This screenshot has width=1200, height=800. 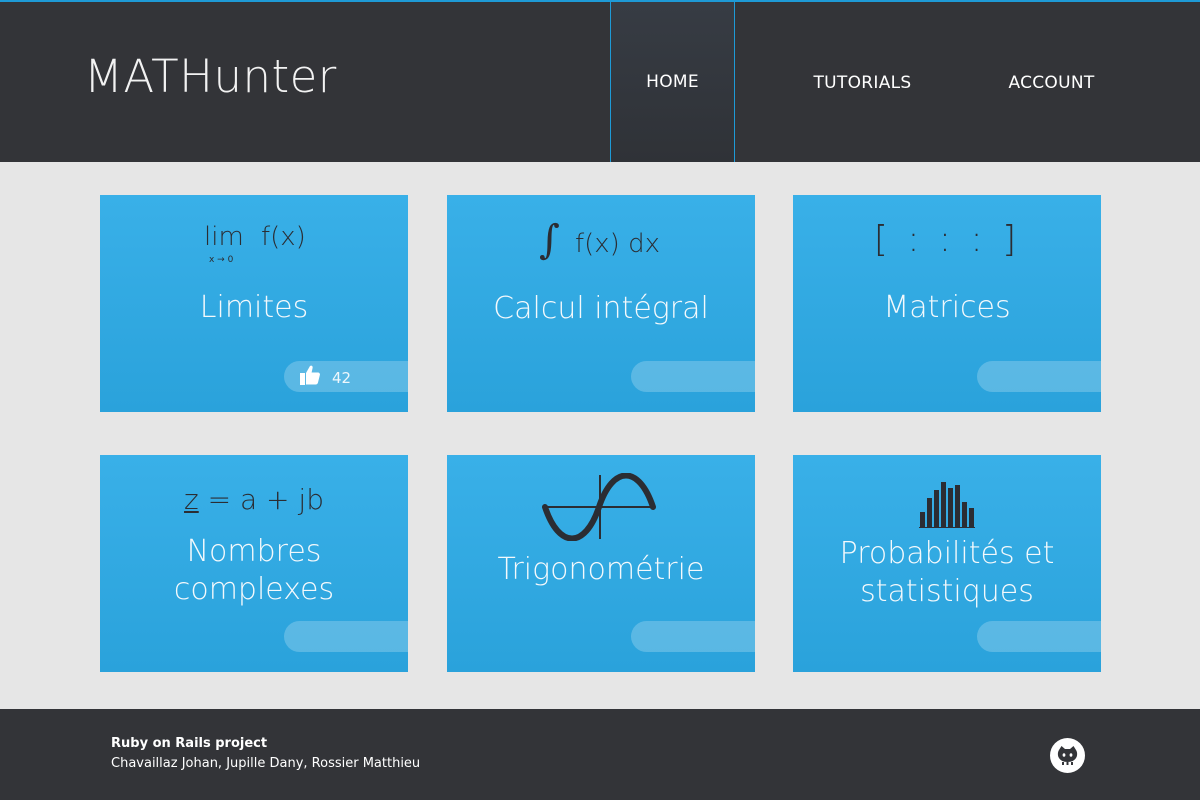 I want to click on github-icon, so click(x=1067, y=755).